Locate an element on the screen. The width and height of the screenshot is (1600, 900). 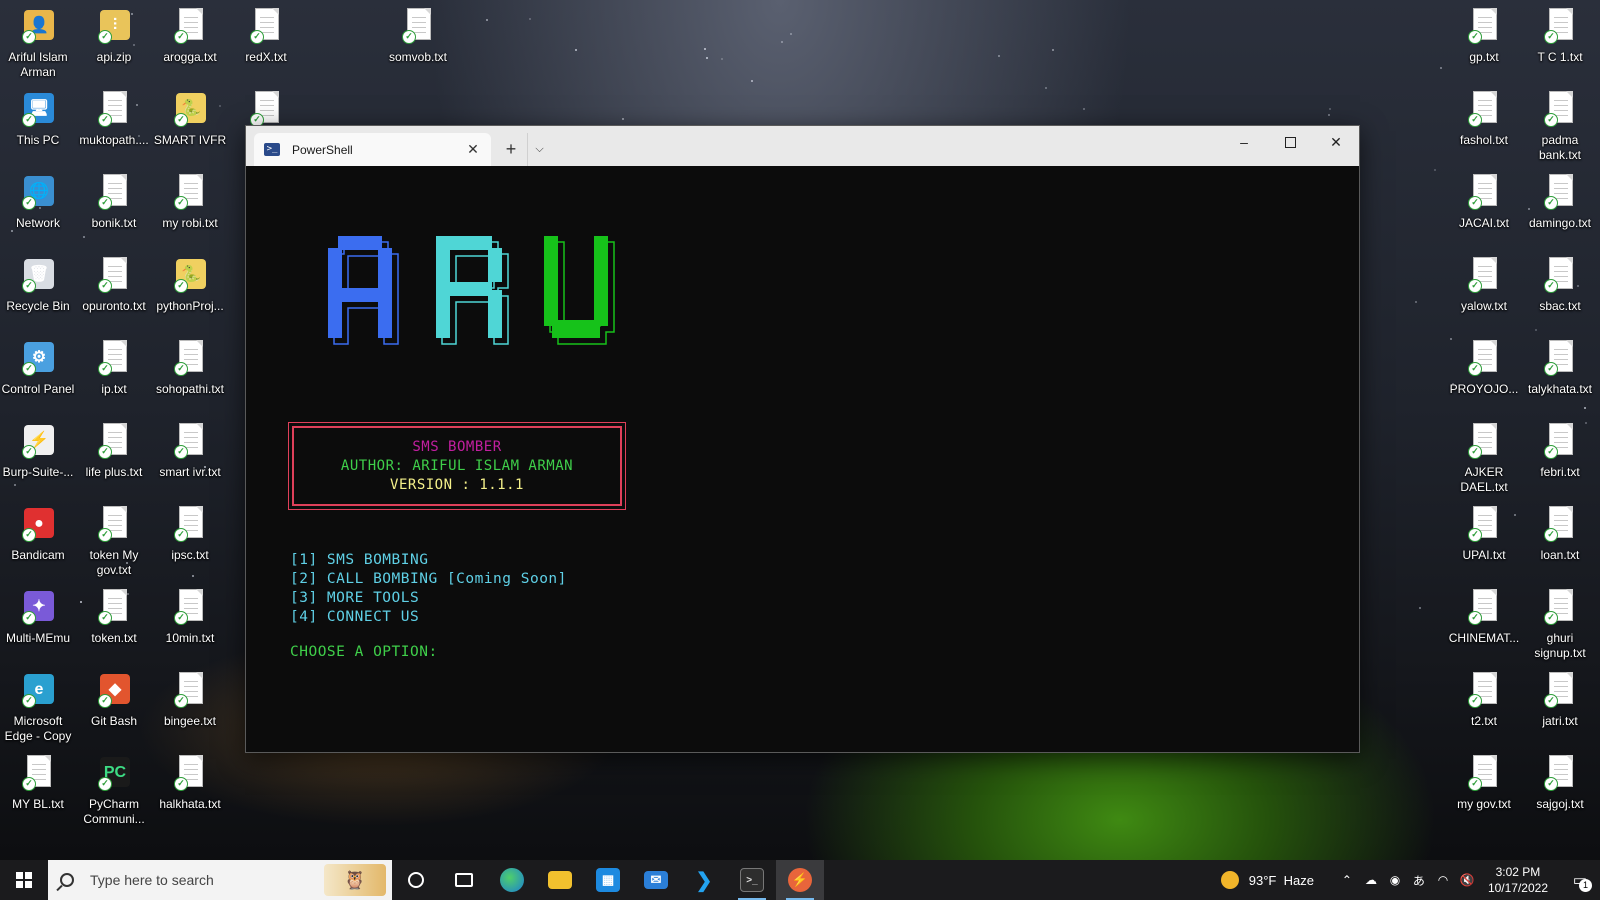
desktop-icon: ✓ arogga.txt is located at coordinates (190, 41).